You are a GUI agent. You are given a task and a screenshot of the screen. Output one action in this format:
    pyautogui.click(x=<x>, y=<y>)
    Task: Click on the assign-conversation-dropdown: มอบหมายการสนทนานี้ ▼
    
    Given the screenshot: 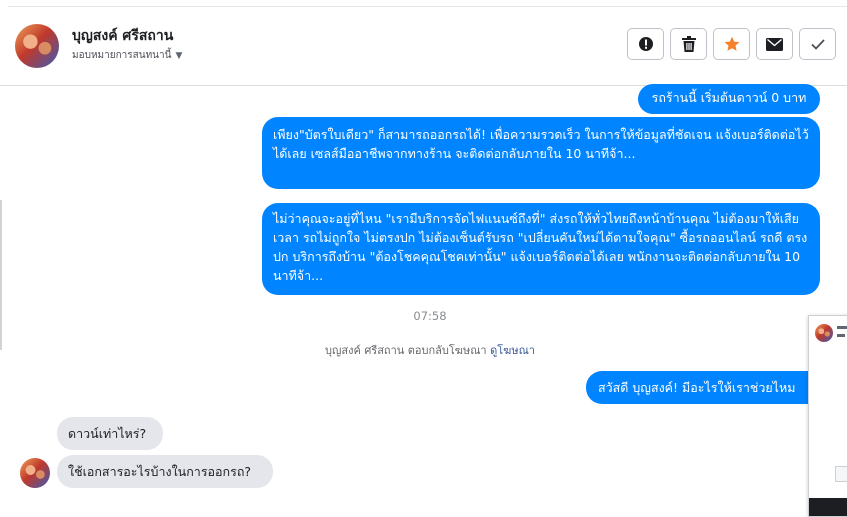 What is the action you would take?
    pyautogui.click(x=127, y=55)
    